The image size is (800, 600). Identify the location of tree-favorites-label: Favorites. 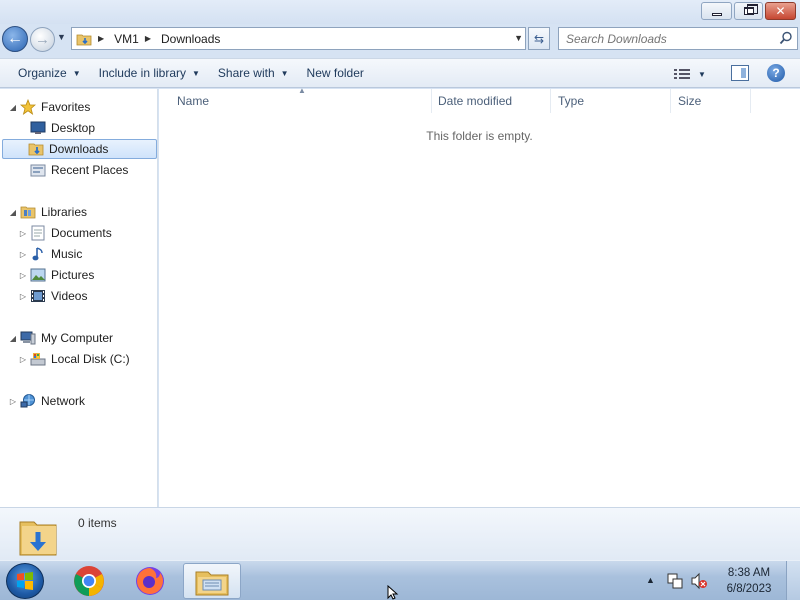
(66, 107).